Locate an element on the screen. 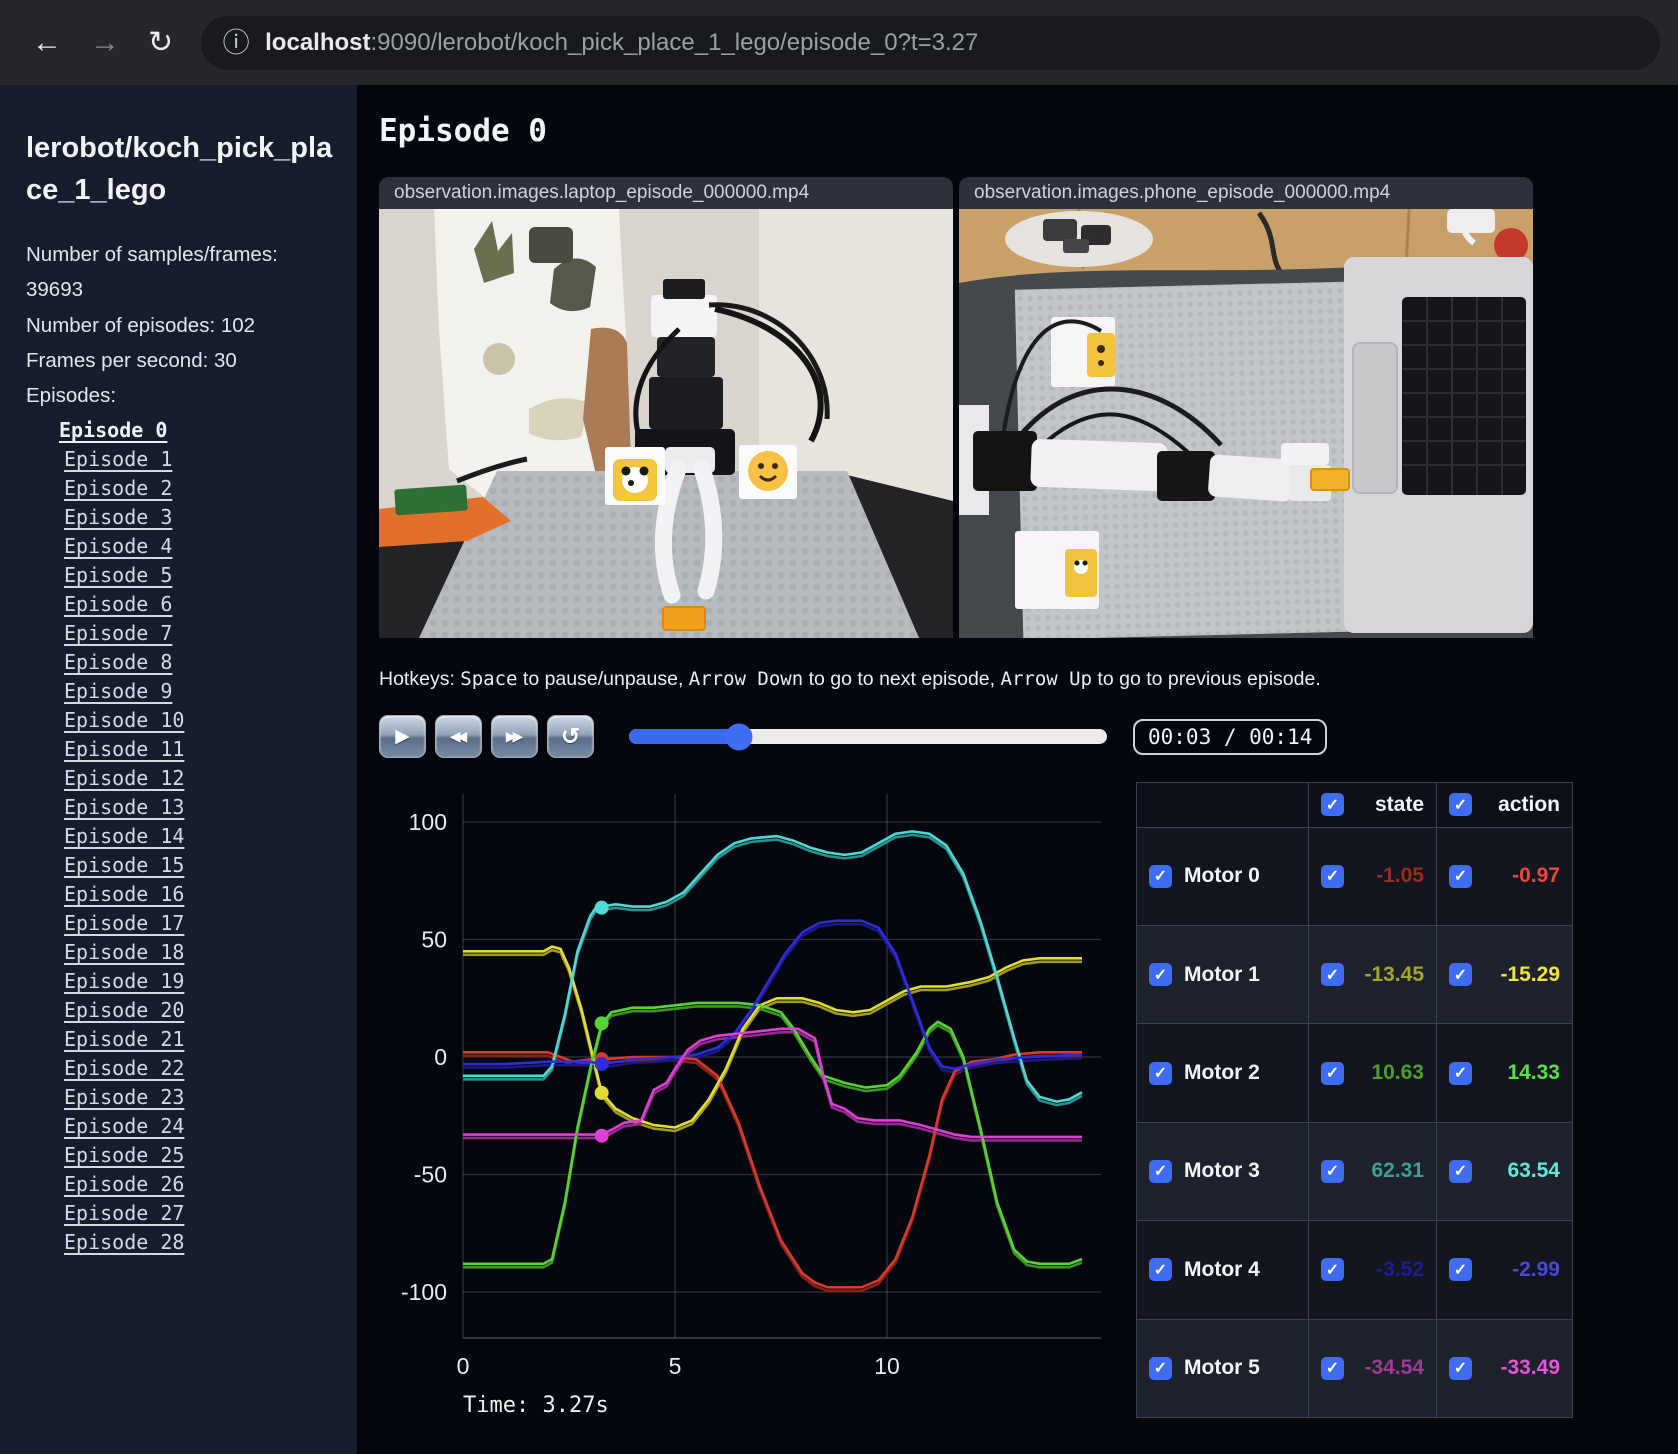  seek-slider is located at coordinates (868, 736).